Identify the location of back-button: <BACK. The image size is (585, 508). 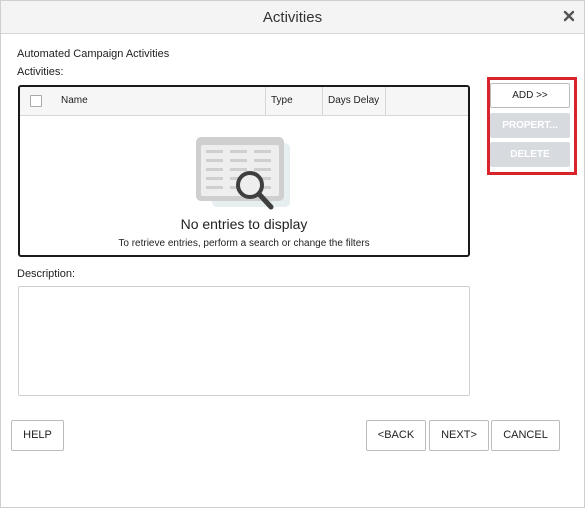
(396, 435).